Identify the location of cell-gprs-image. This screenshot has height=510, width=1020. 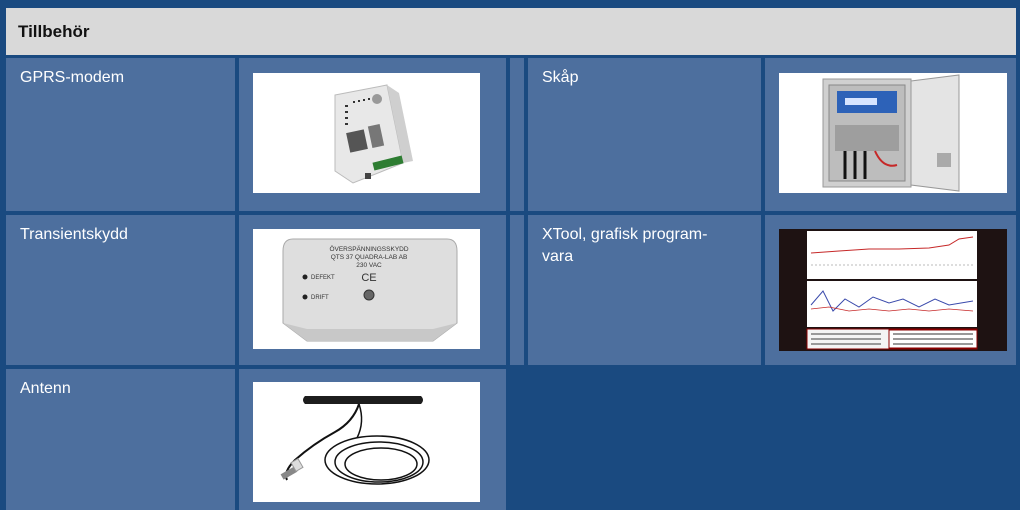
(372, 134).